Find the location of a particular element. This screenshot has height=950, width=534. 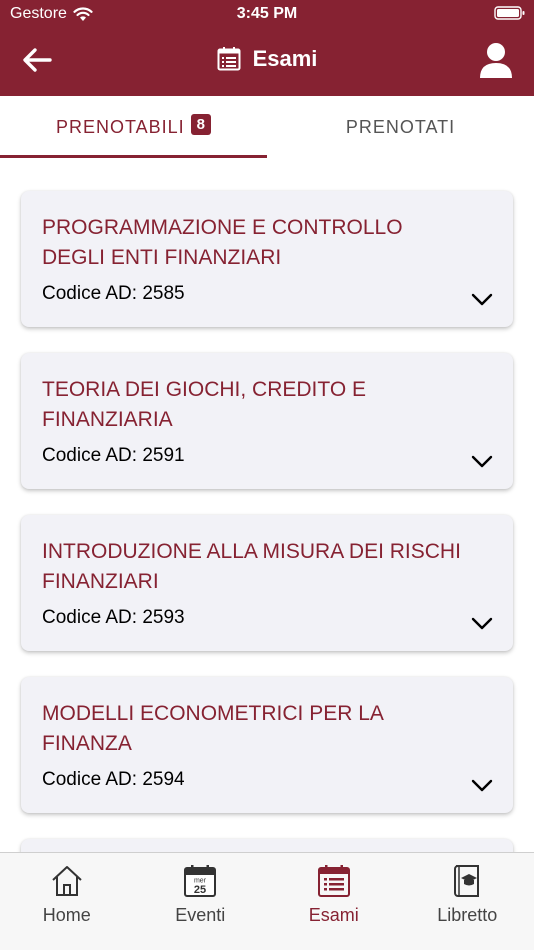

tab-prenotati: PRENOTATI is located at coordinates (400, 127).